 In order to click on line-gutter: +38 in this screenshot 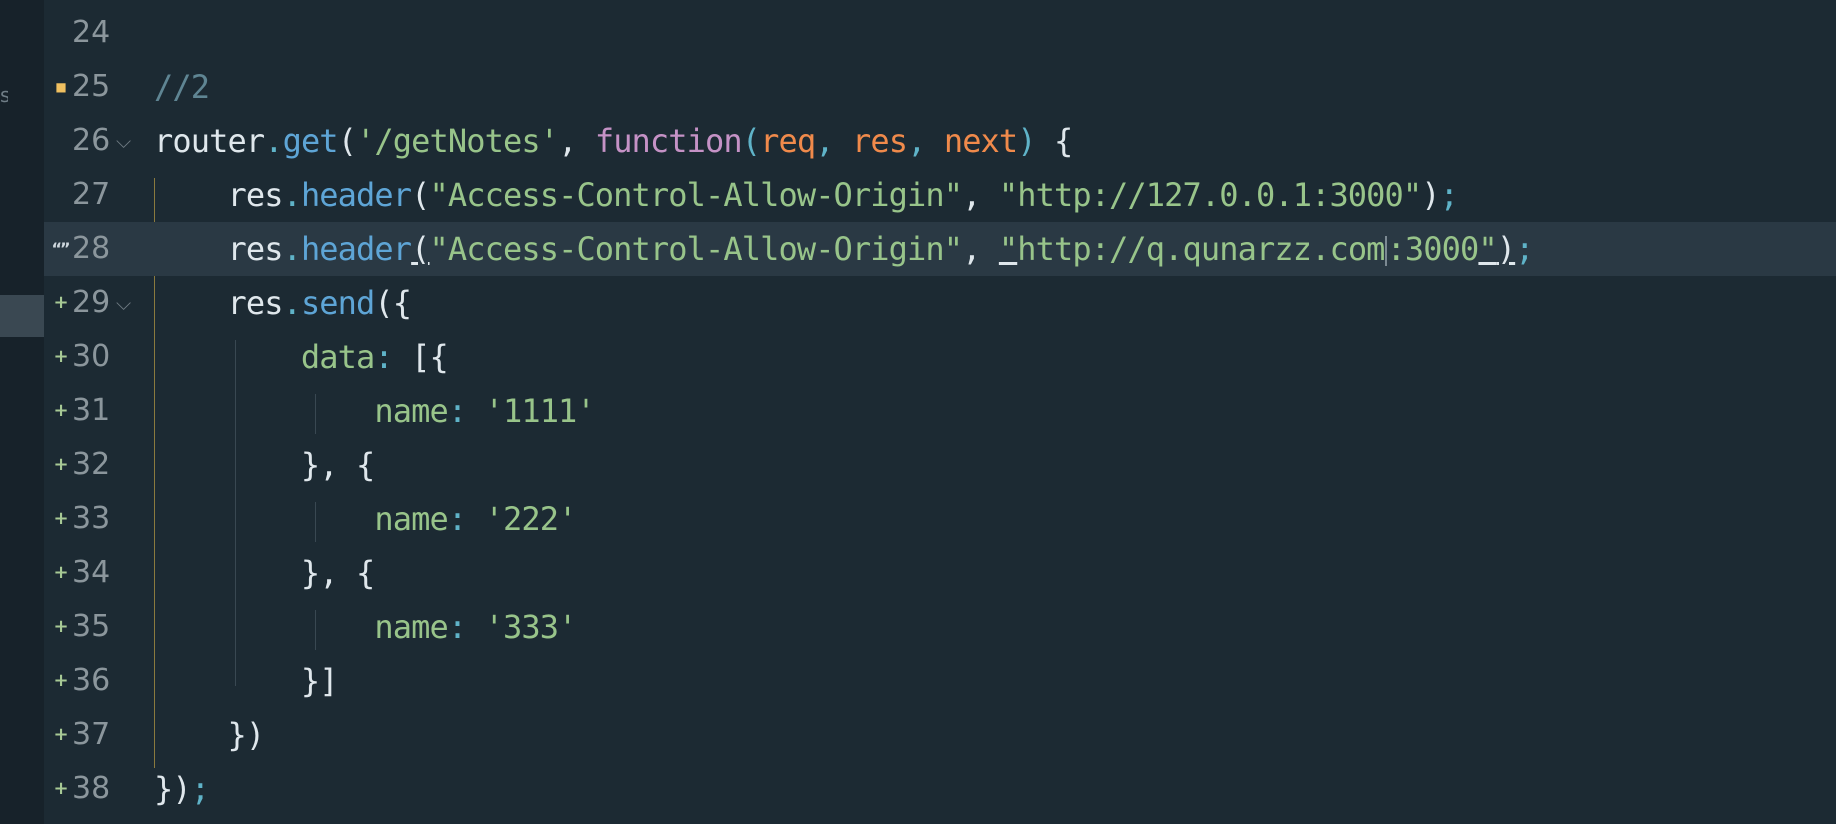, I will do `click(99, 789)`.